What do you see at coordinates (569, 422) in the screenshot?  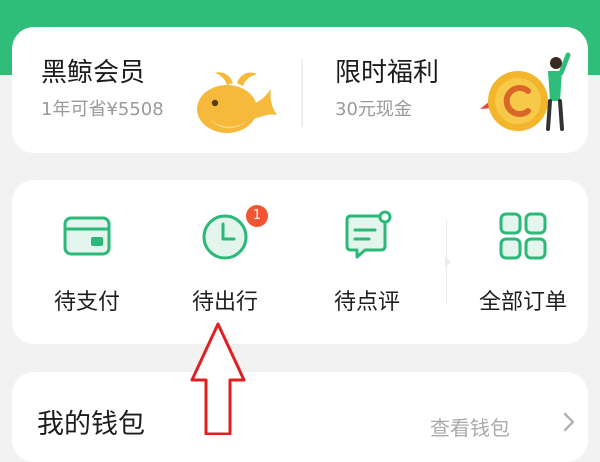 I see `chevron-right-icon` at bounding box center [569, 422].